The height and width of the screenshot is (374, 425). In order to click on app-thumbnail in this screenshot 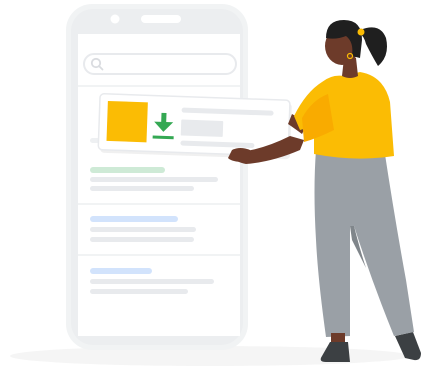, I will do `click(127, 121)`.